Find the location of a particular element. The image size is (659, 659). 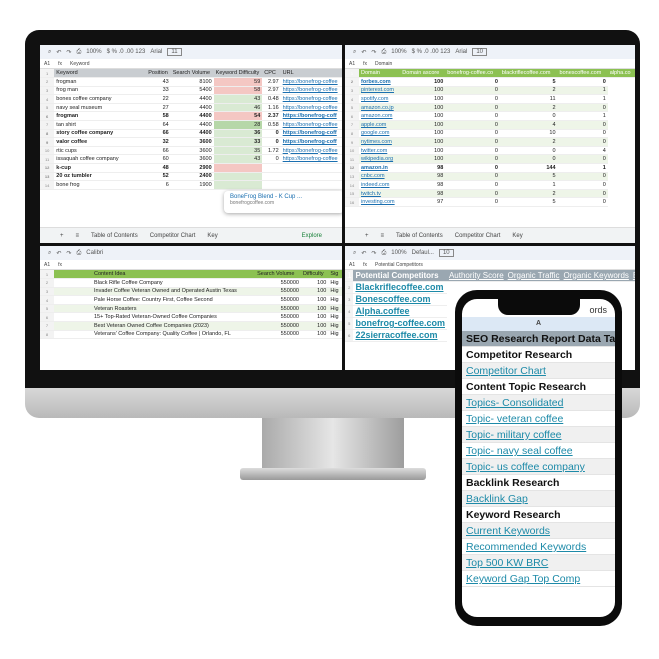

position-cell: 6 is located at coordinates (158, 185).